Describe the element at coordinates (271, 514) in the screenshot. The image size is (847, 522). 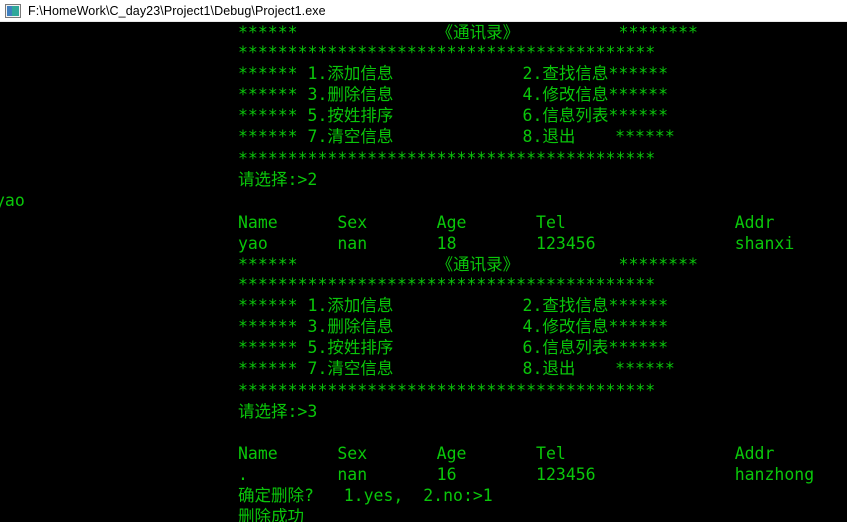
I see `delete-success-message: 删除成功` at that location.